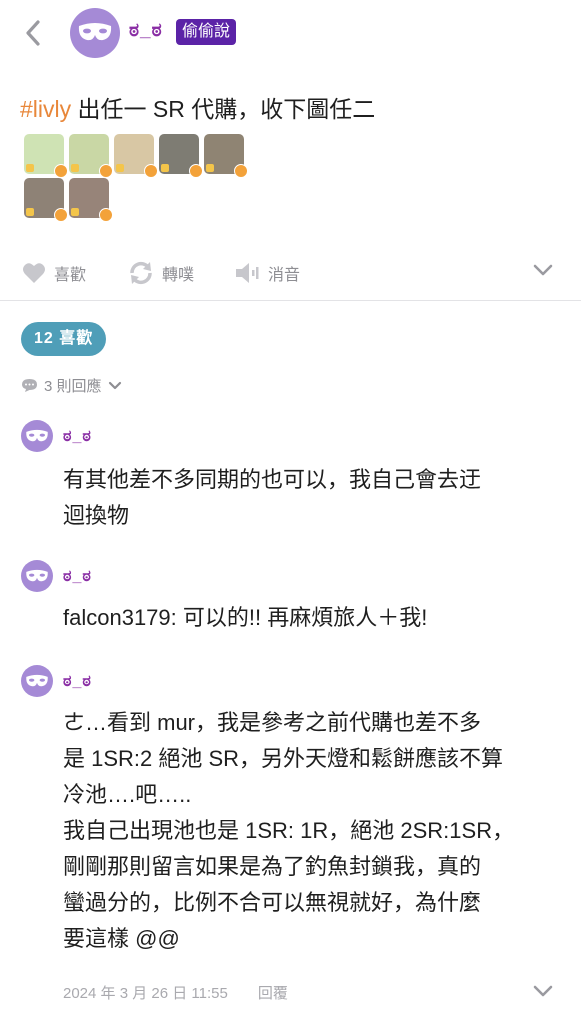 The width and height of the screenshot is (581, 1024). Describe the element at coordinates (283, 758) in the screenshot. I see `comment-line: 是 1SR:2 絕池 SR，另外天燈和鬆餅應該不算` at that location.